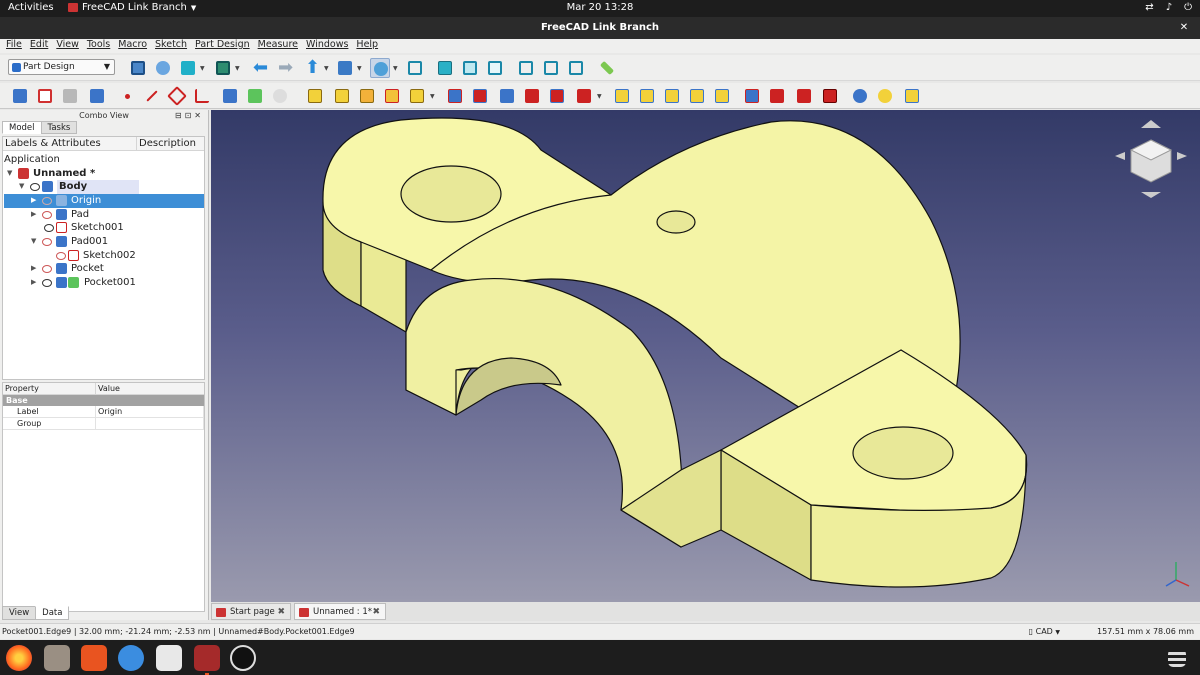  Describe the element at coordinates (104, 269) in the screenshot. I see `tree-item-pocket: ▶ Pocket` at that location.